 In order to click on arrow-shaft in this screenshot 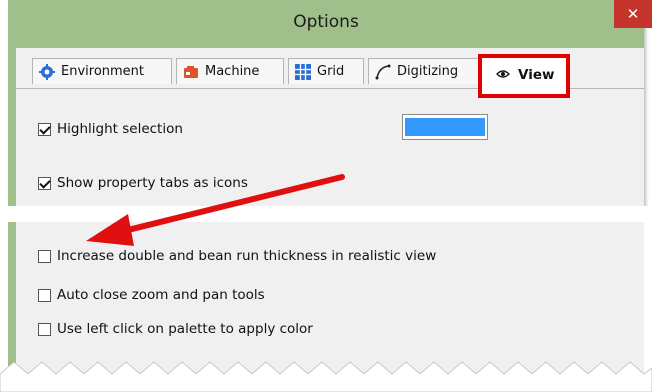, I will do `click(231, 204)`.